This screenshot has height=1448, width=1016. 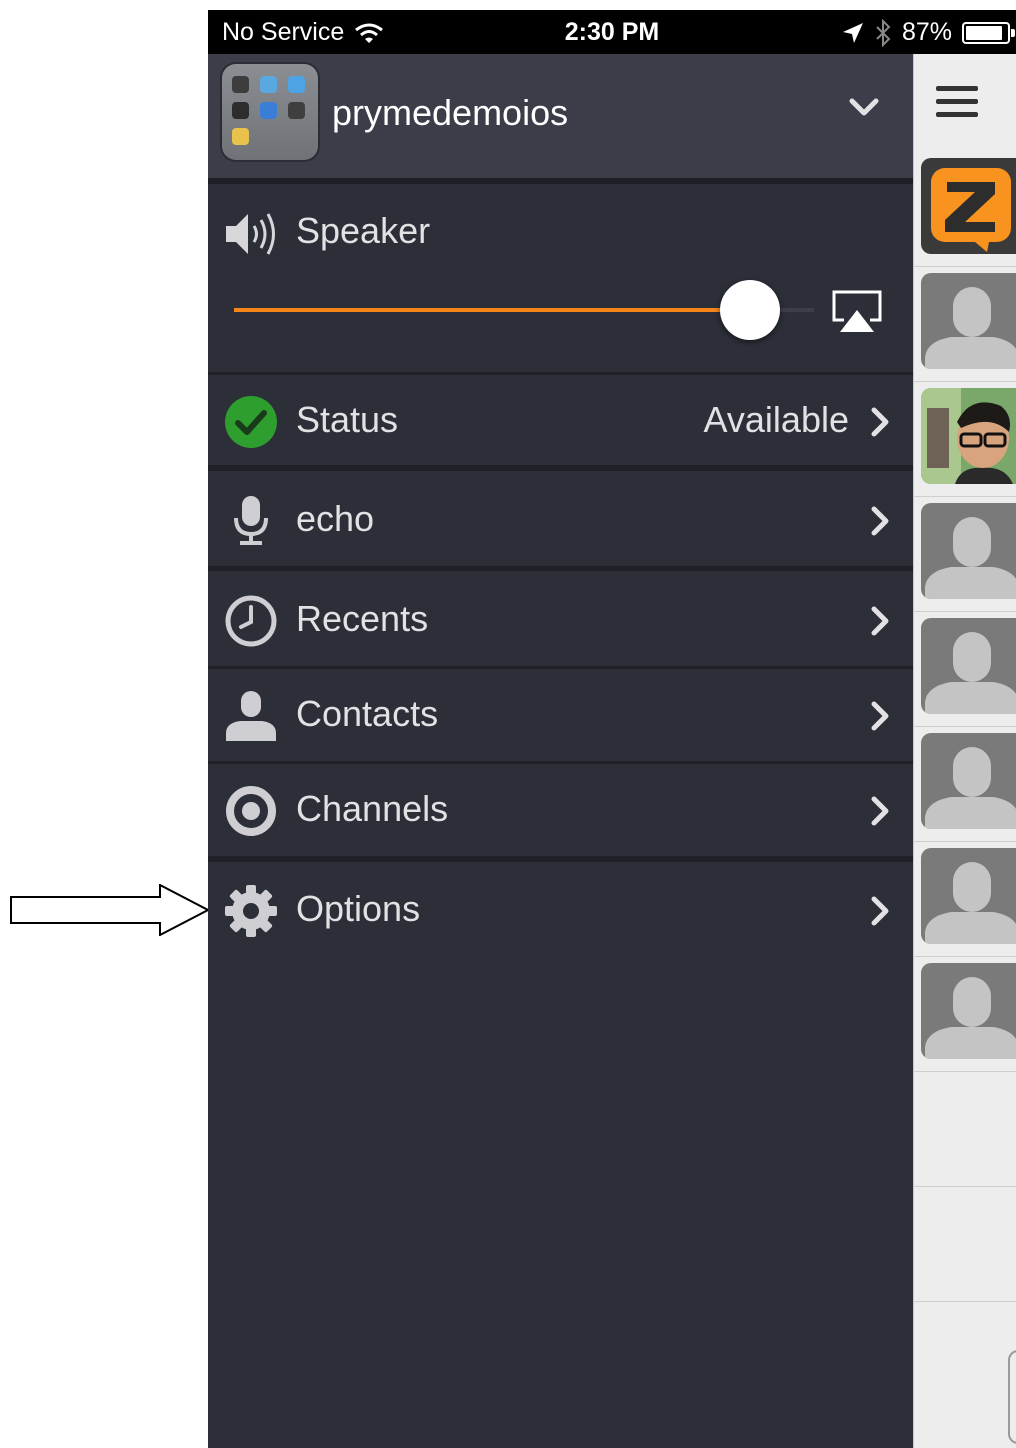 What do you see at coordinates (560, 621) in the screenshot?
I see `menu-item-recents: Recents` at bounding box center [560, 621].